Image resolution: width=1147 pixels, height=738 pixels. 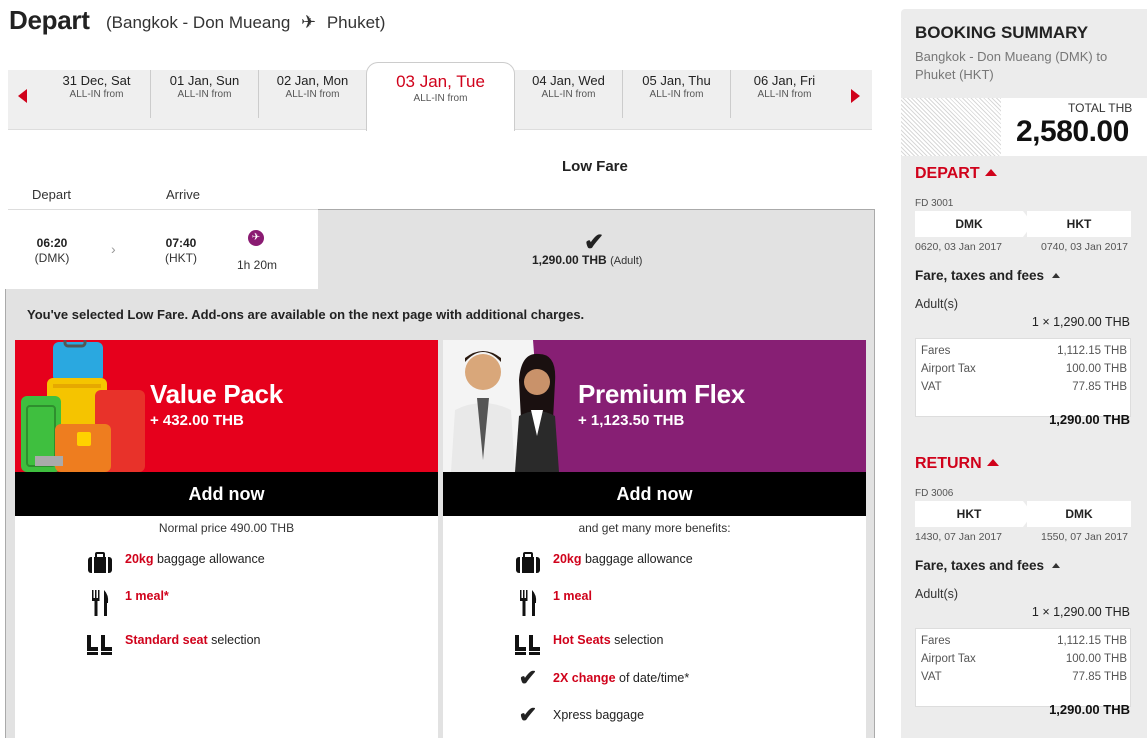 What do you see at coordinates (654, 528) in the screenshot?
I see `premium-flex-benefits-note: and get many more benefits:` at bounding box center [654, 528].